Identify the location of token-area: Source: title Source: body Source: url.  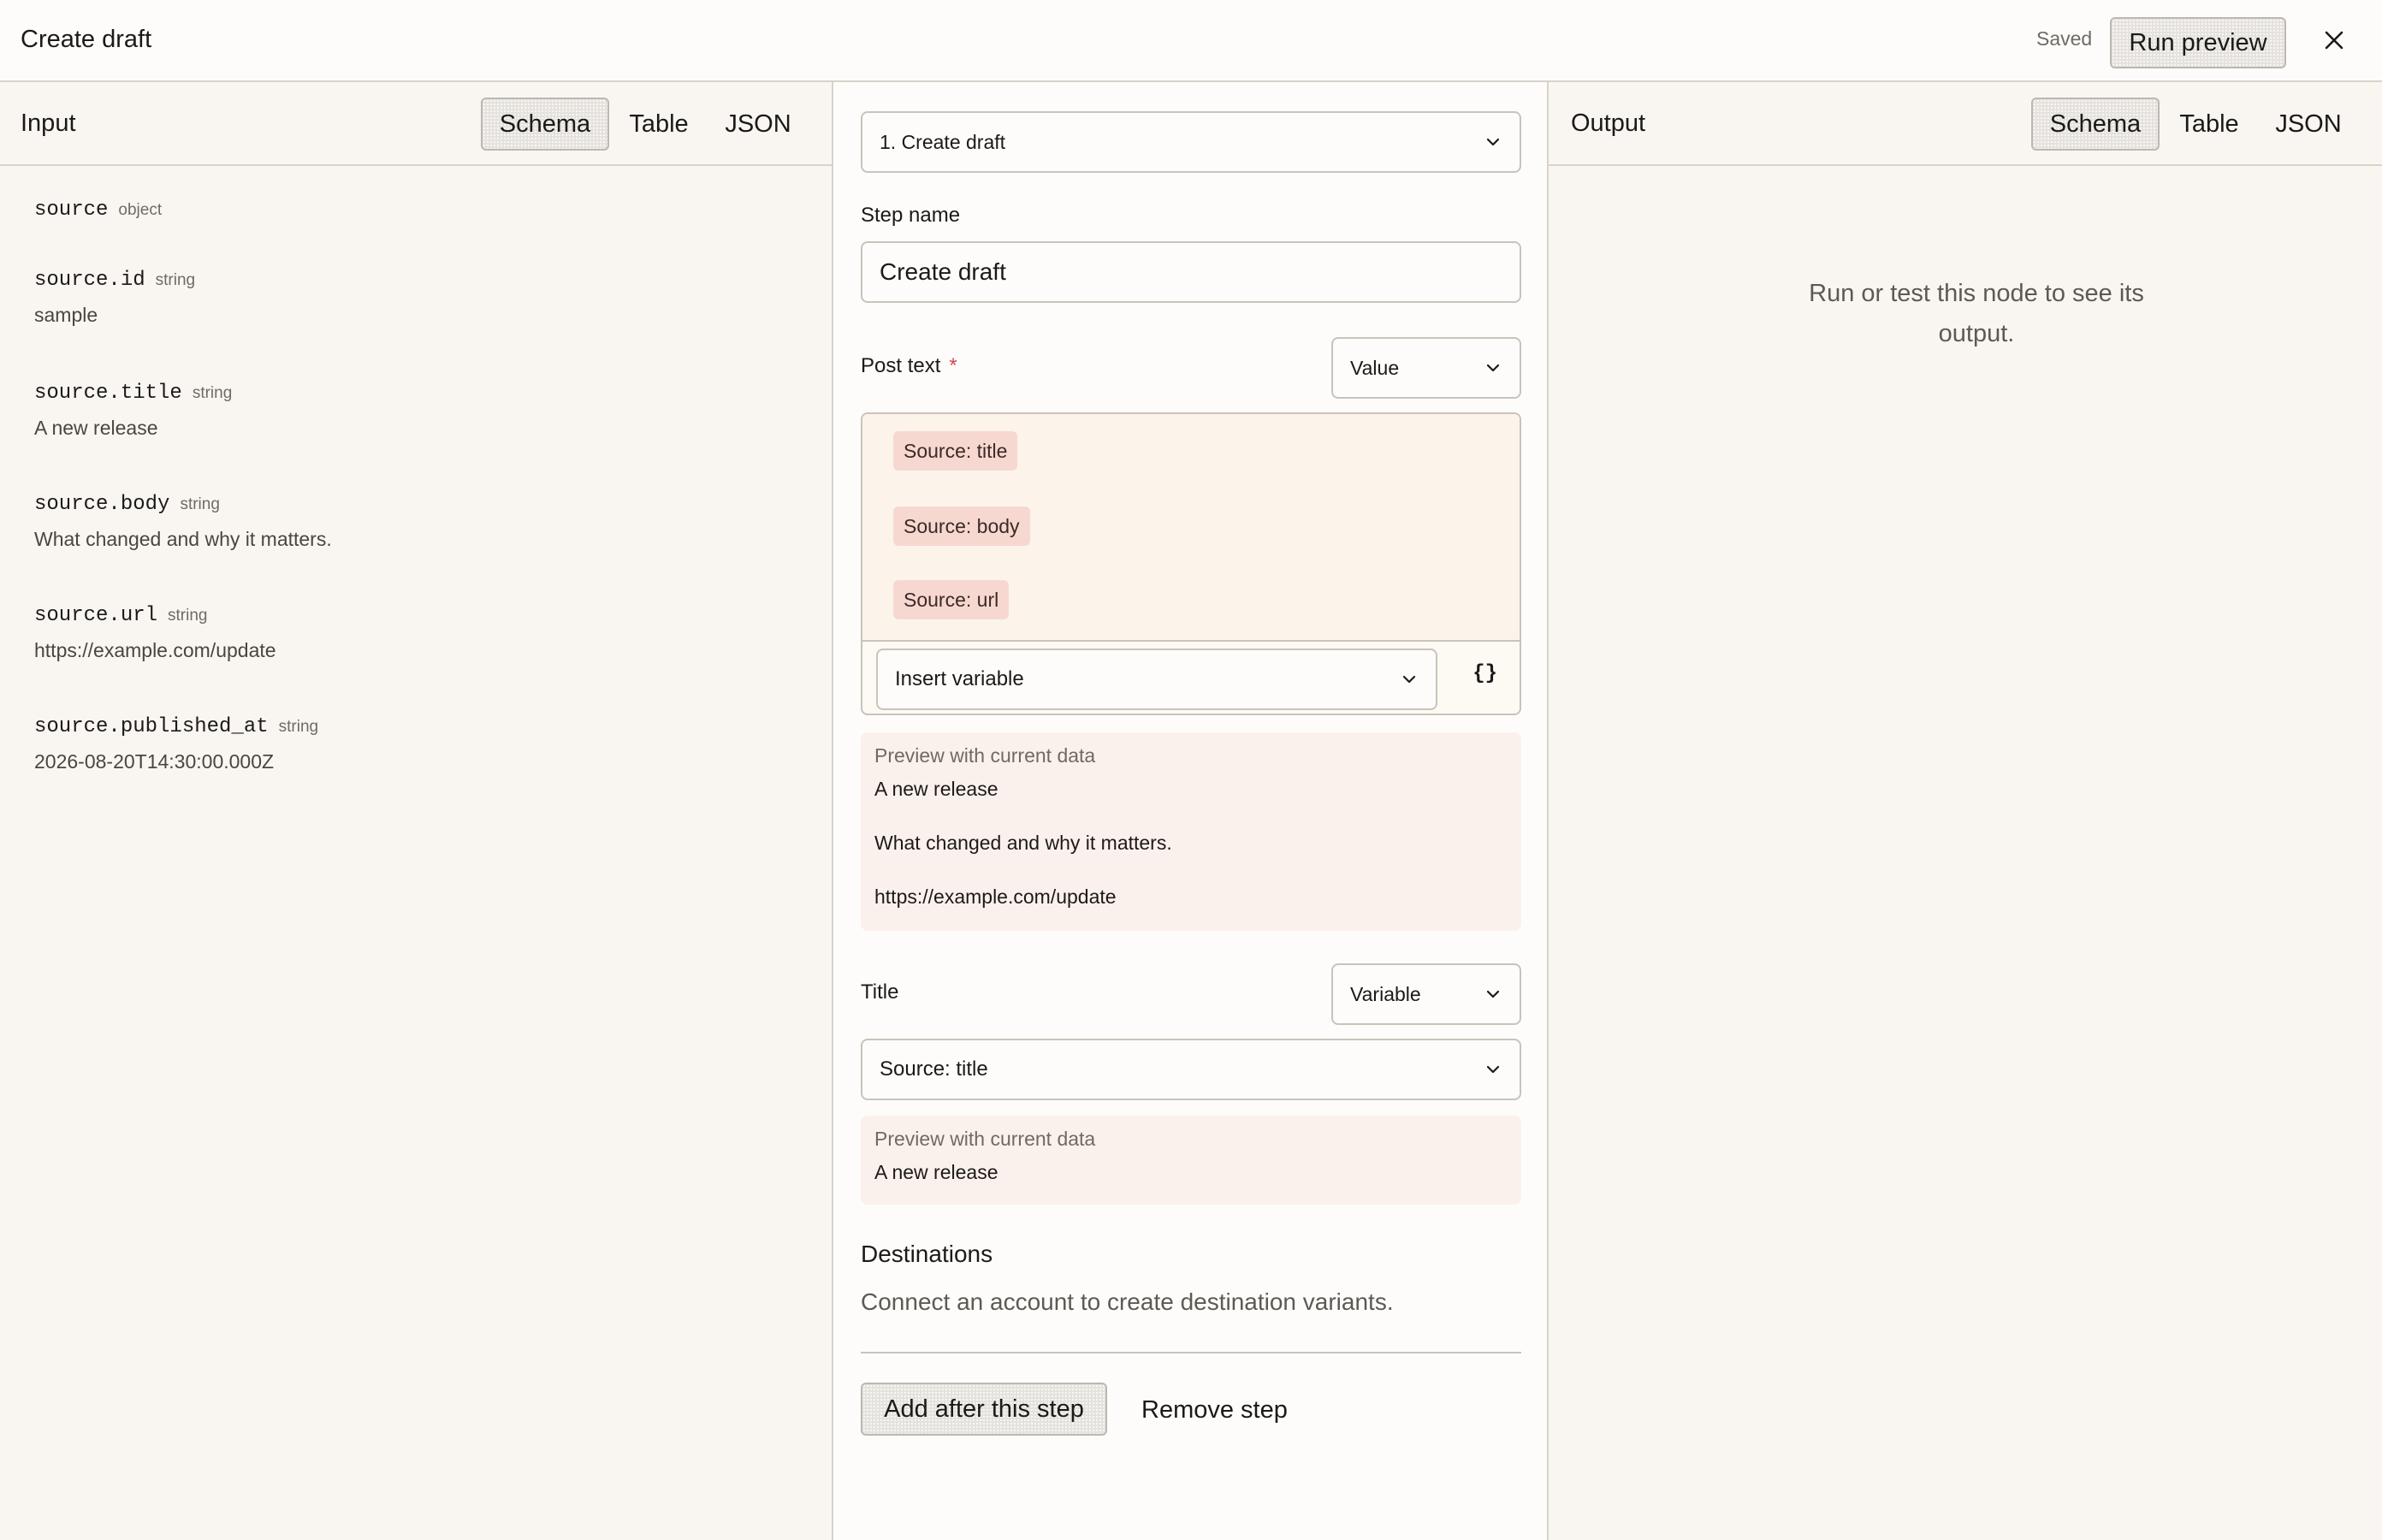
(1191, 528).